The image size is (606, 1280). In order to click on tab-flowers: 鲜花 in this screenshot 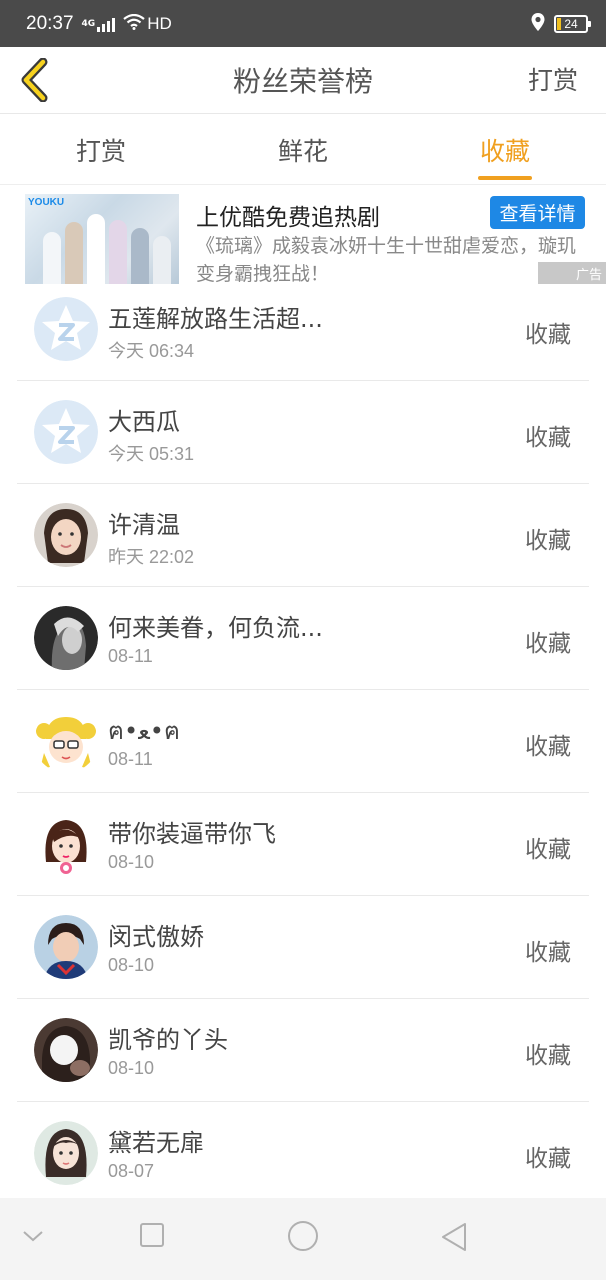, I will do `click(303, 149)`.